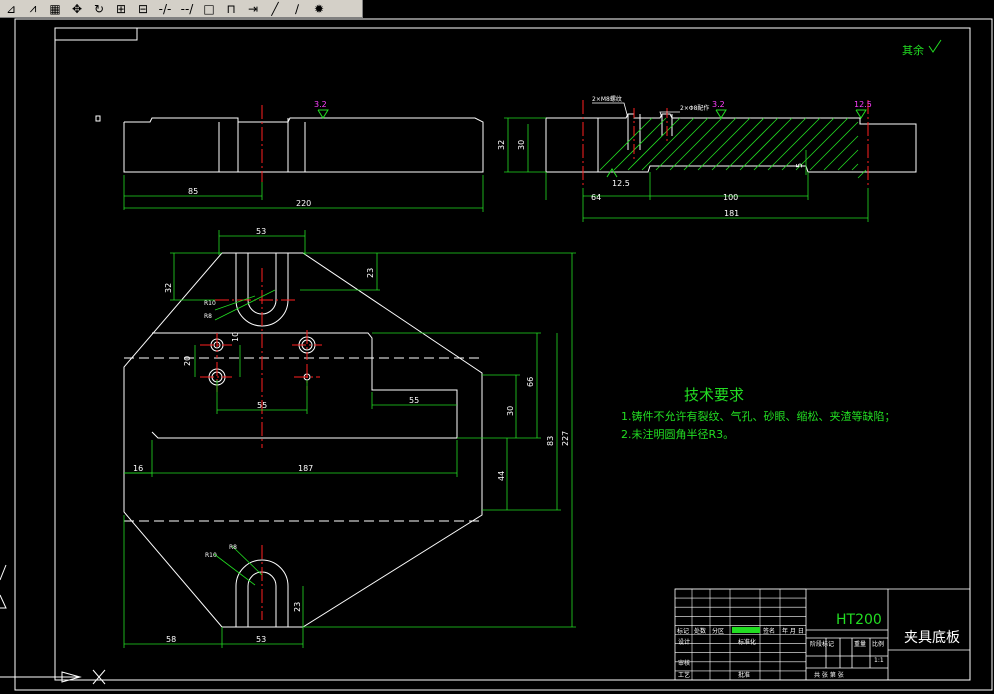 This screenshot has width=994, height=694. What do you see at coordinates (769, 631) in the screenshot?
I see `tb-sign-label: 签名` at bounding box center [769, 631].